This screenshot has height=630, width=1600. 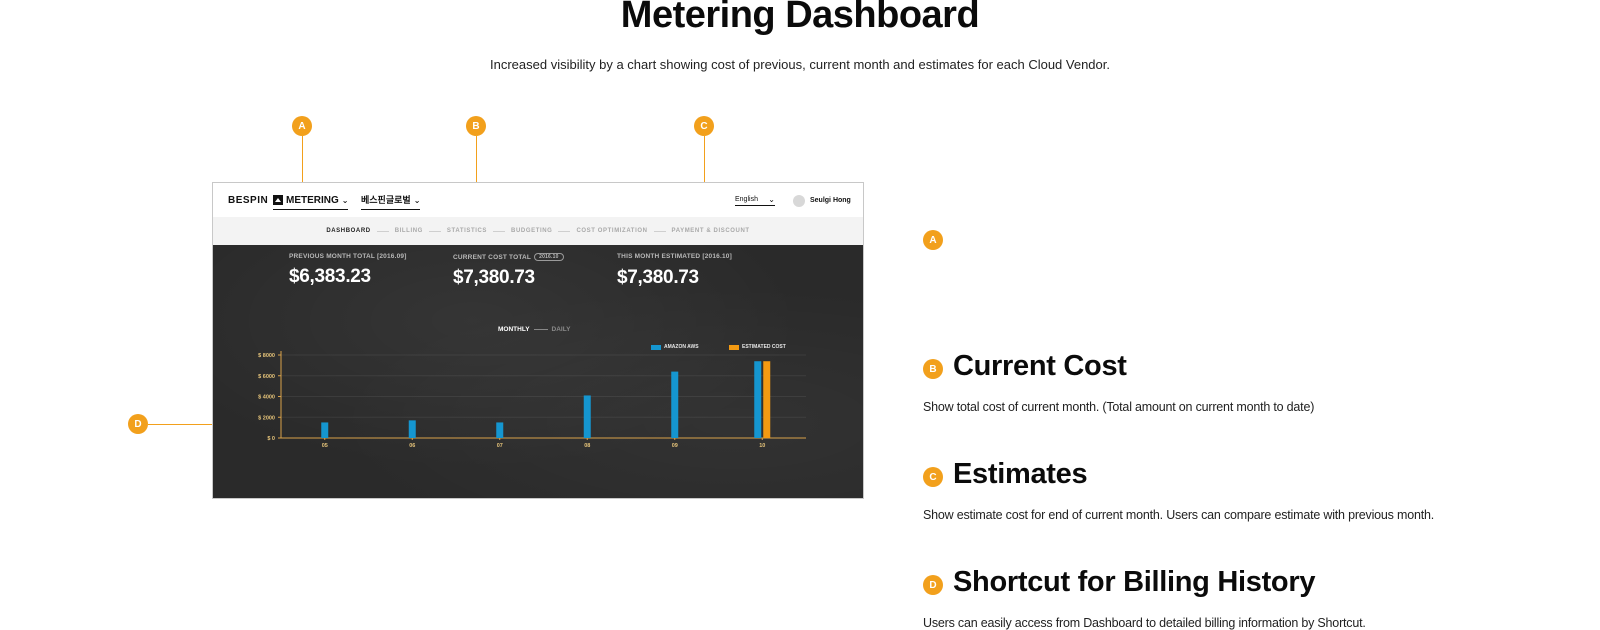 What do you see at coordinates (1040, 366) in the screenshot?
I see `feature-current-title: Current Cost` at bounding box center [1040, 366].